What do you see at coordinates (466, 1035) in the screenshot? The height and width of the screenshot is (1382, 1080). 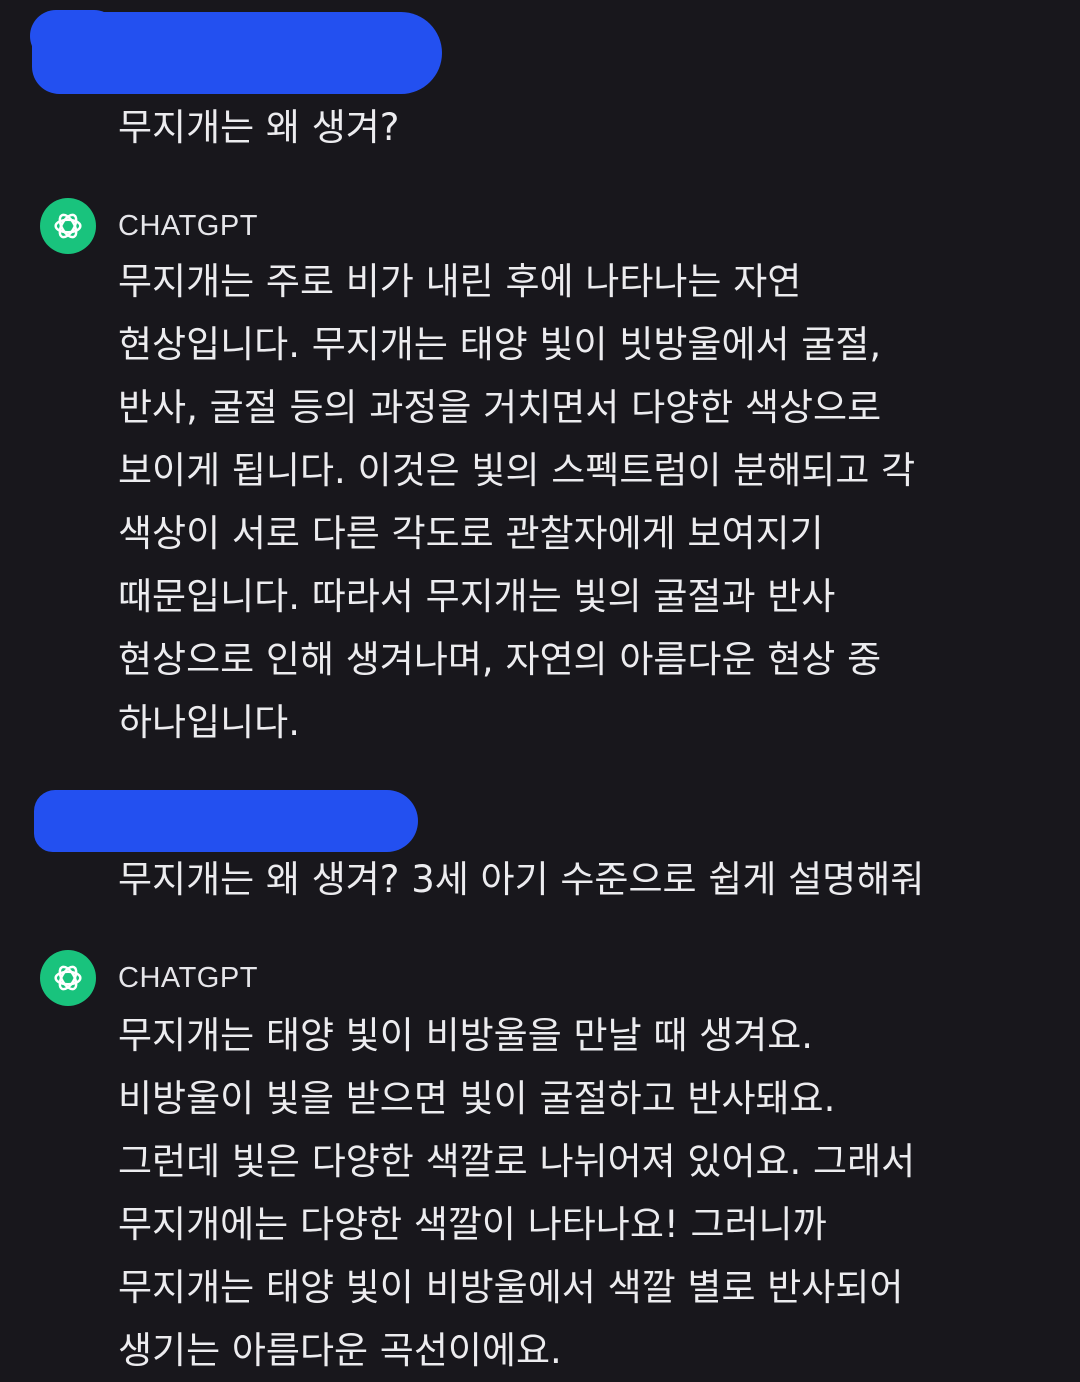 I see `message-line: 무지개는 태양 빛이 비방울을 만날 때 생겨요.` at bounding box center [466, 1035].